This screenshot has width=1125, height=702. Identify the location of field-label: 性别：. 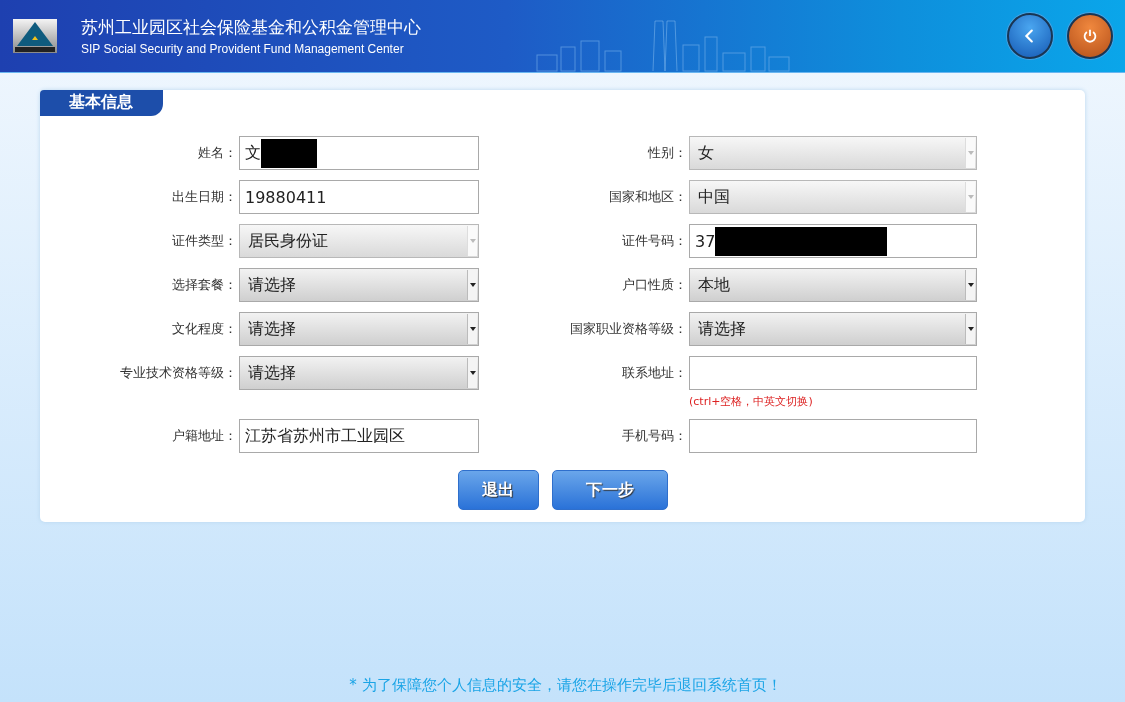
(667, 153).